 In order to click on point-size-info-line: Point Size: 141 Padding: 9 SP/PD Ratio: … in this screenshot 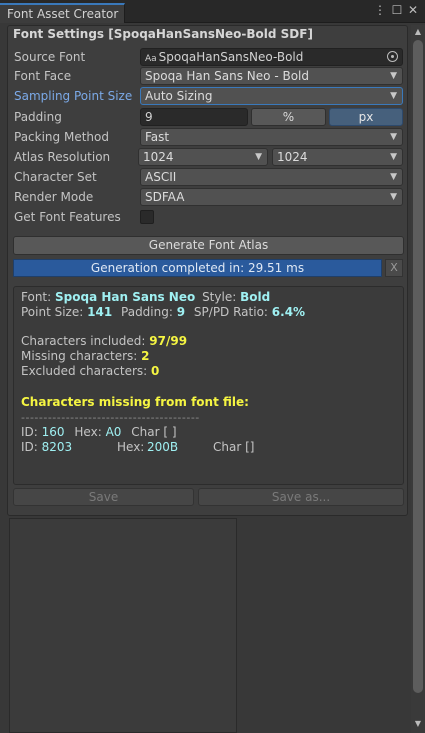, I will do `click(163, 312)`.